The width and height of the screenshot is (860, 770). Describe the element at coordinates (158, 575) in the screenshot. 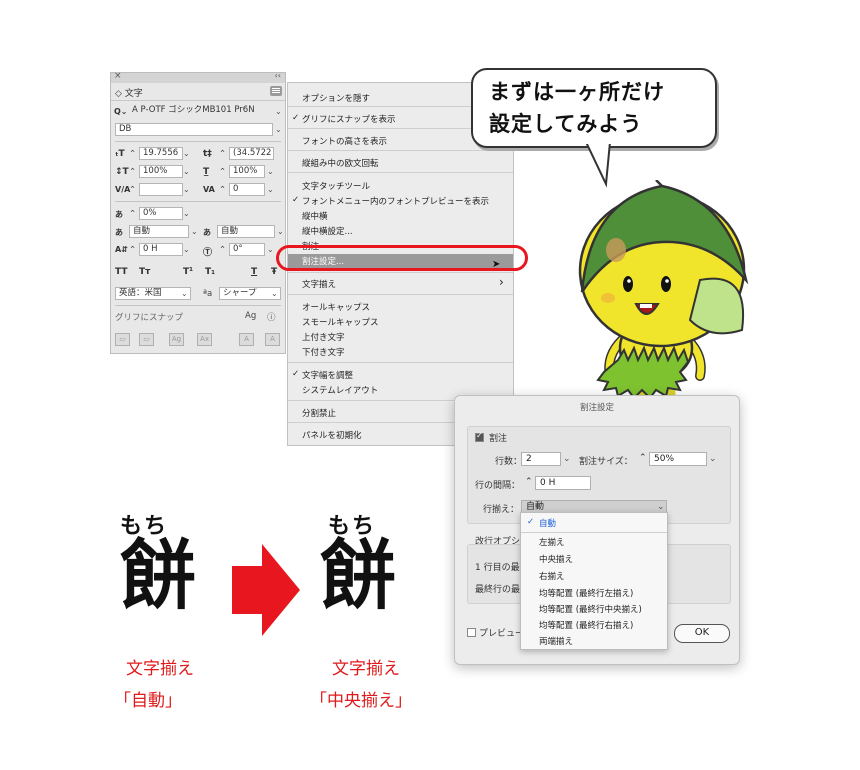

I see `left-kanji: 餅` at that location.